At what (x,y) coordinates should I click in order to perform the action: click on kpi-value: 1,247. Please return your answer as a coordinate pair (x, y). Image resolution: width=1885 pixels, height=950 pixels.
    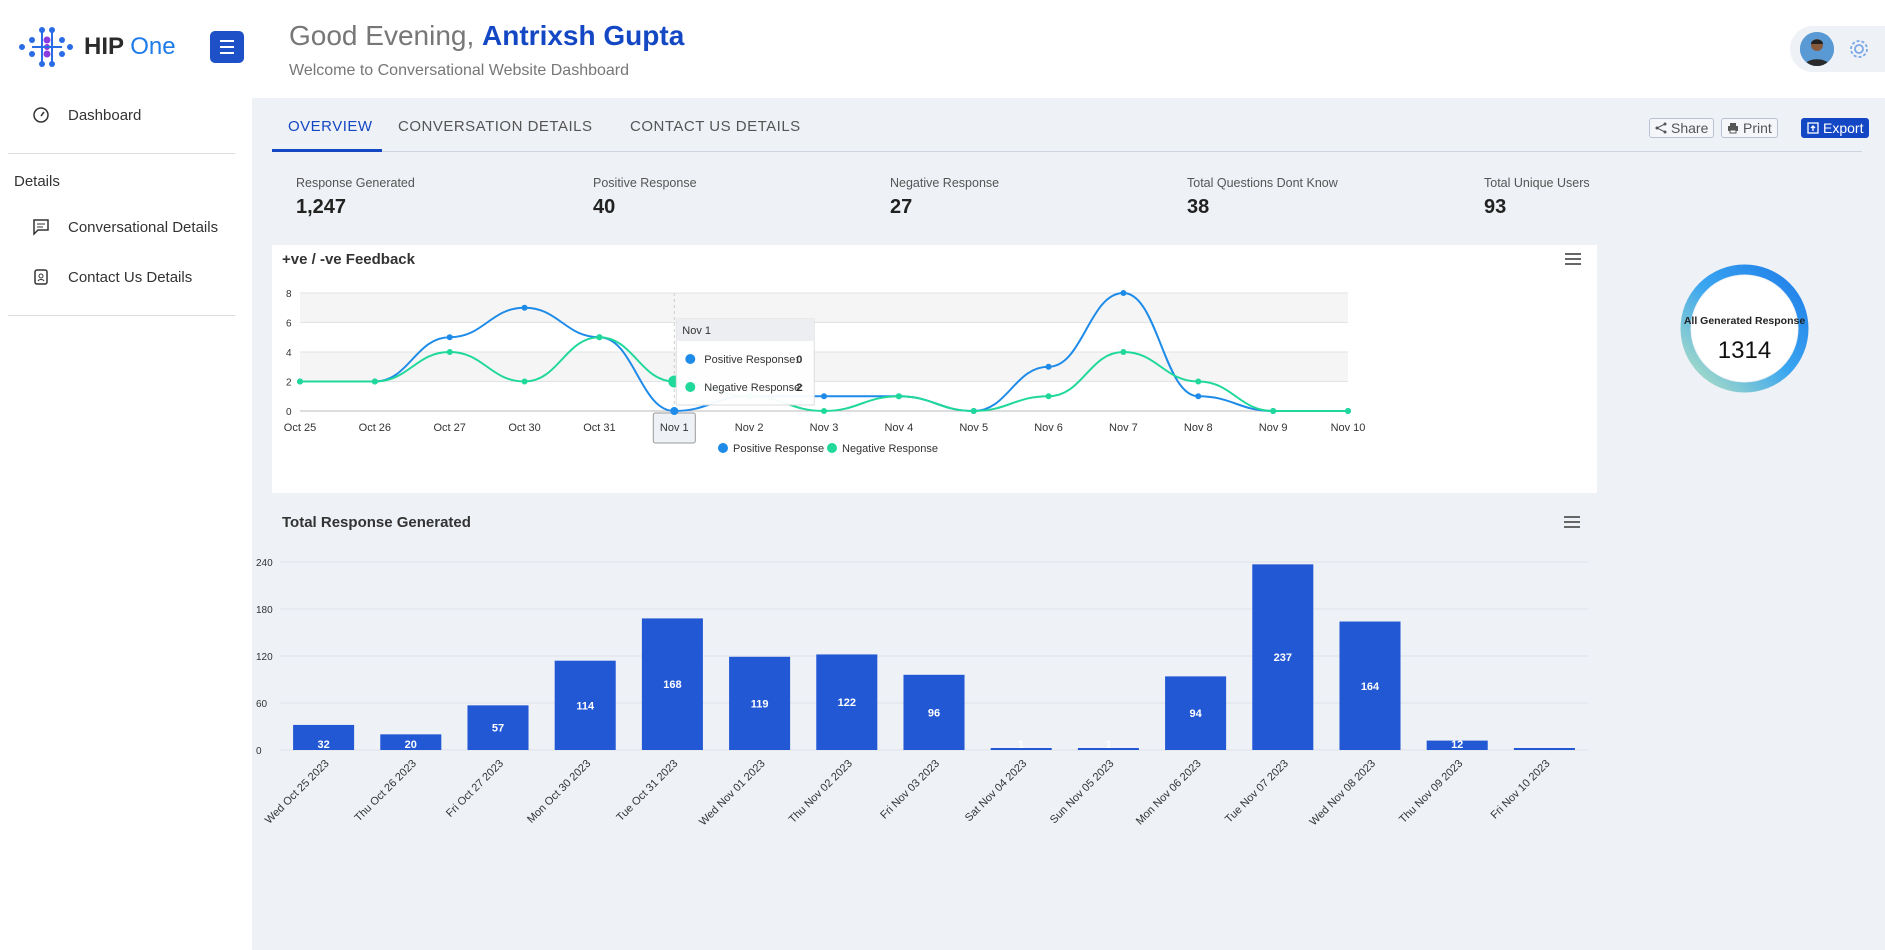
    Looking at the image, I should click on (321, 207).